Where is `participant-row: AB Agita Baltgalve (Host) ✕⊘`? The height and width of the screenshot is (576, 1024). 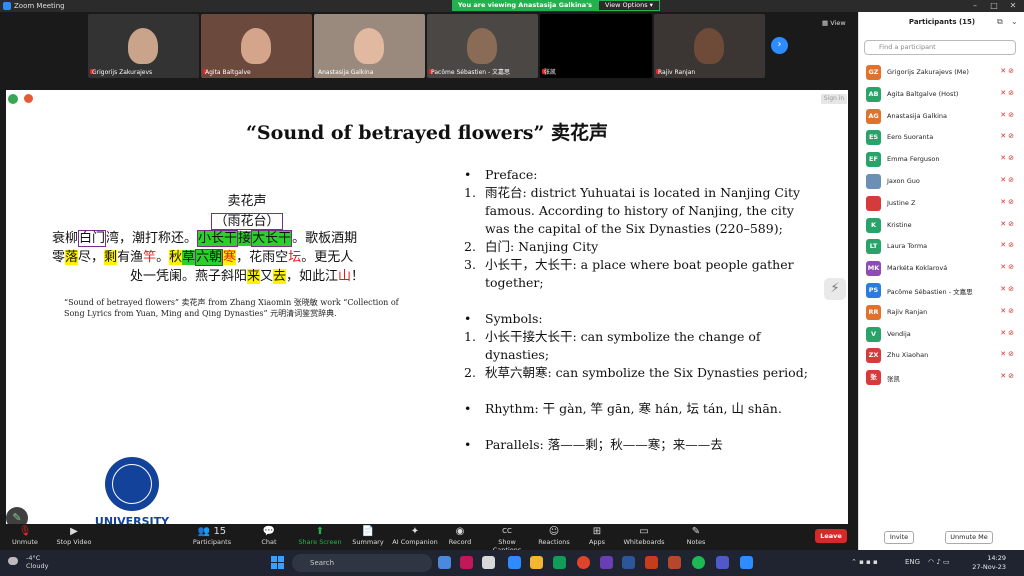 participant-row: AB Agita Baltgalve (Host) ✕⊘ is located at coordinates (941, 95).